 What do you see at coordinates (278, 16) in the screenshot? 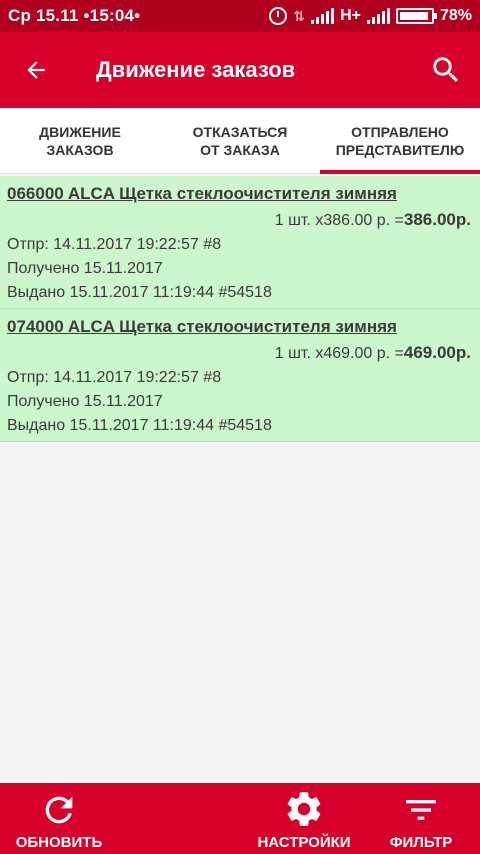
I see `alarm-icon` at bounding box center [278, 16].